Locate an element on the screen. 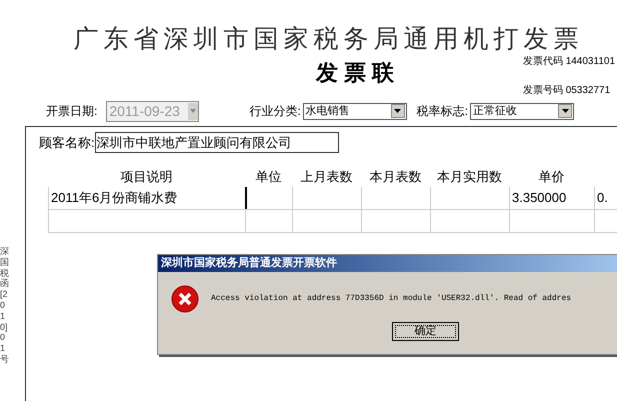 Image resolution: width=617 pixels, height=401 pixels. error-icon is located at coordinates (185, 299).